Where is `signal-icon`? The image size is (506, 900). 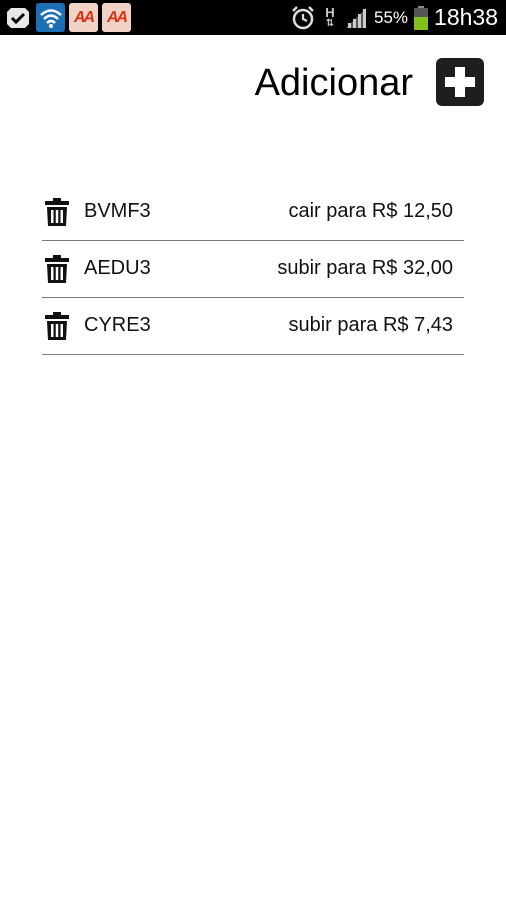
signal-icon is located at coordinates (356, 18).